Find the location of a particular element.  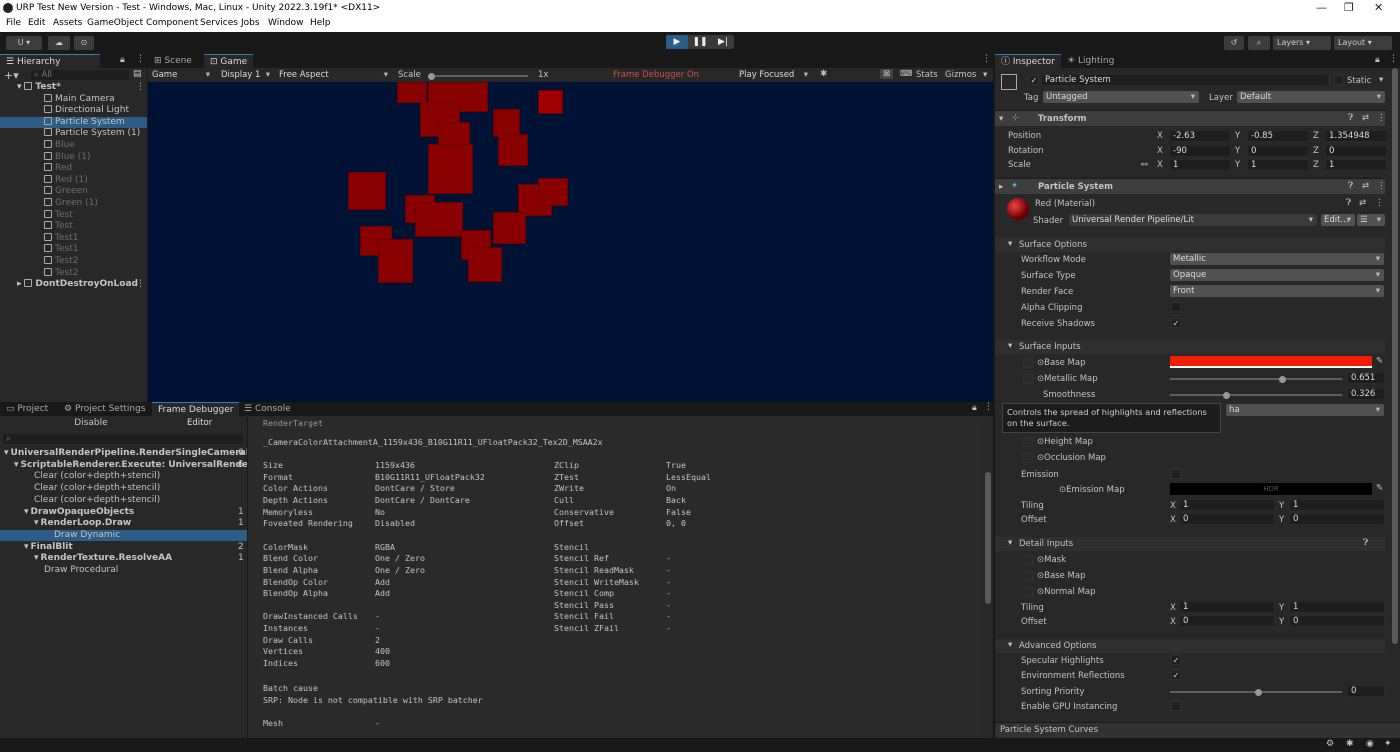

scale-knob is located at coordinates (431, 76).